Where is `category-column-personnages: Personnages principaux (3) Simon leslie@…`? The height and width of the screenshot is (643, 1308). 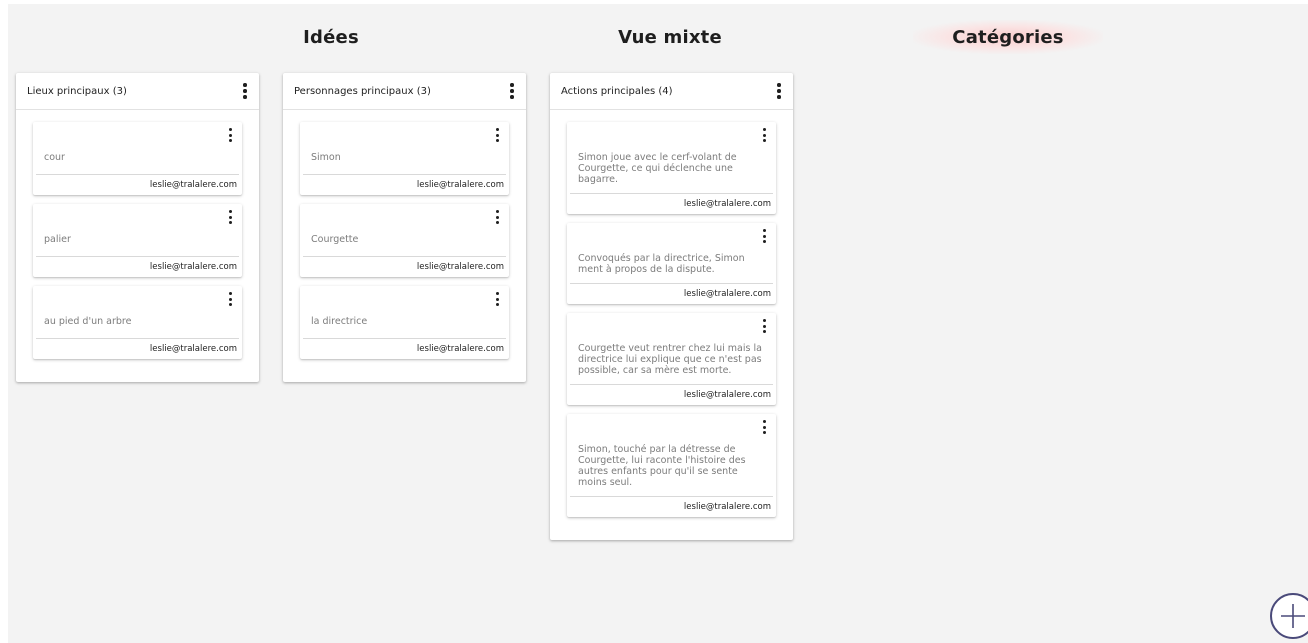
category-column-personnages: Personnages principaux (3) Simon leslie@… is located at coordinates (404, 227).